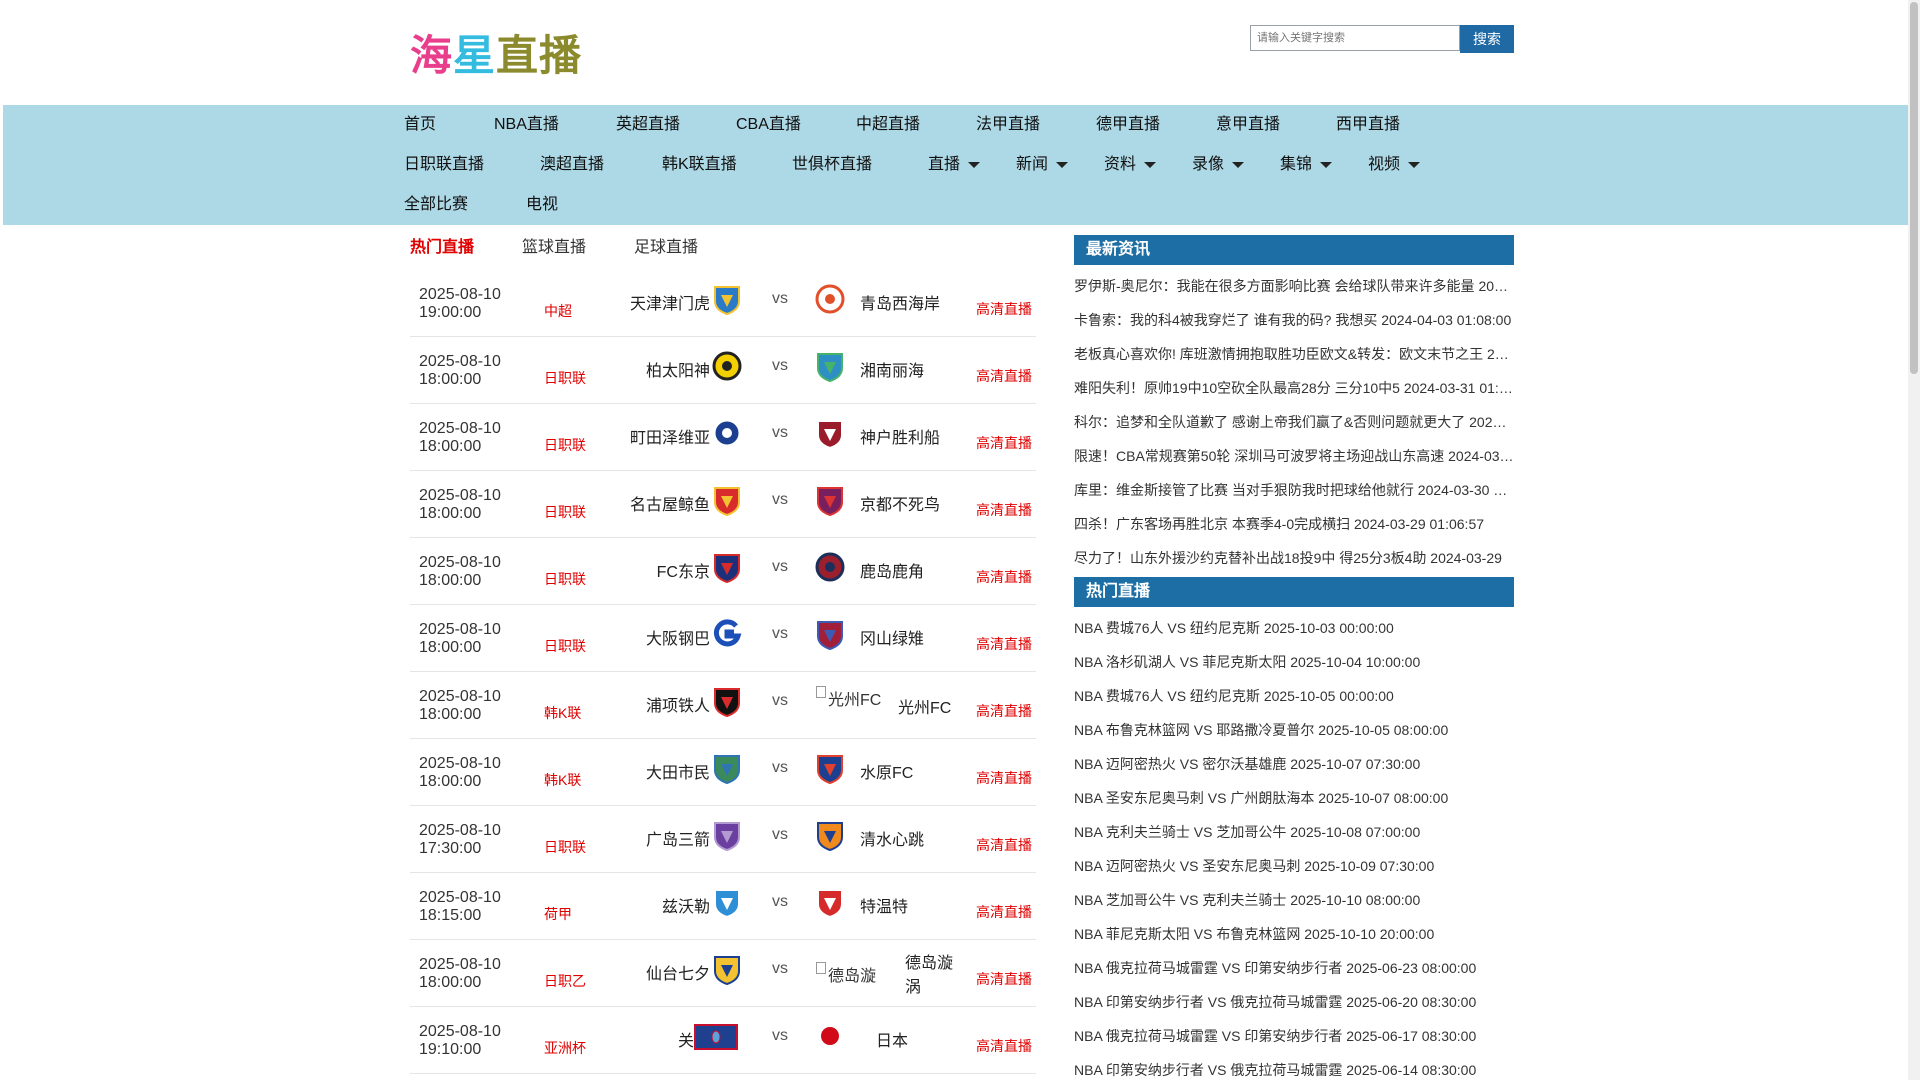  Describe the element at coordinates (924, 706) in the screenshot. I see `away-team: 光州FC` at that location.